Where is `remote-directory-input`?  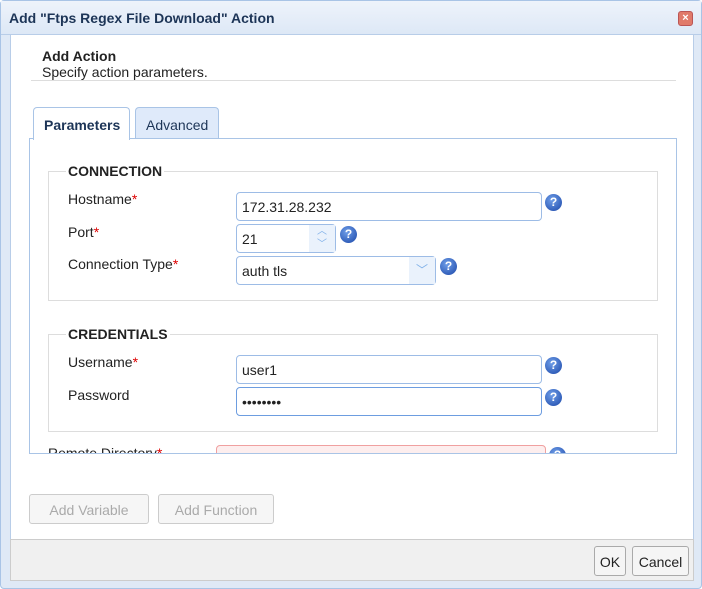
remote-directory-input is located at coordinates (381, 449).